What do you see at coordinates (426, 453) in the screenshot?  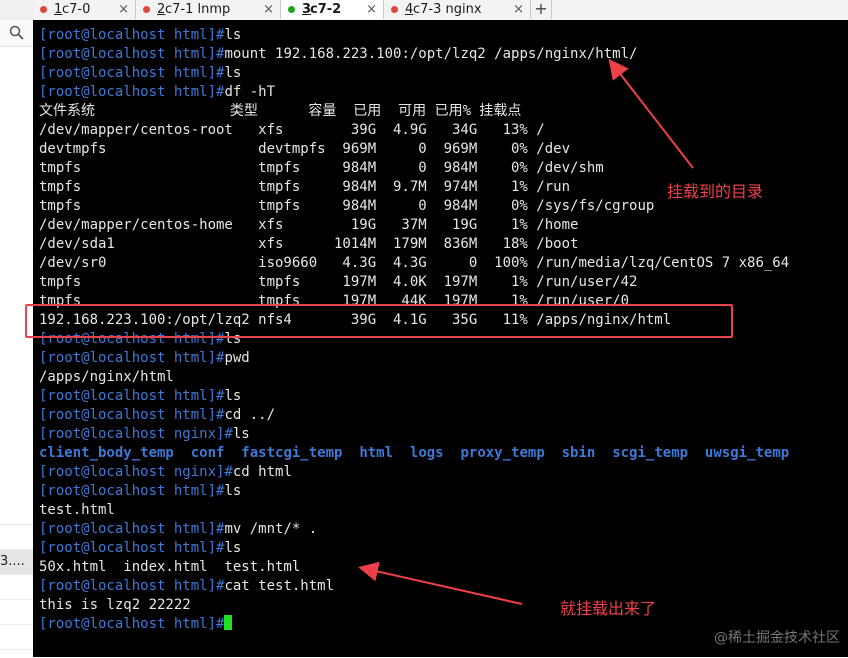 I see `directory-entry: logs` at bounding box center [426, 453].